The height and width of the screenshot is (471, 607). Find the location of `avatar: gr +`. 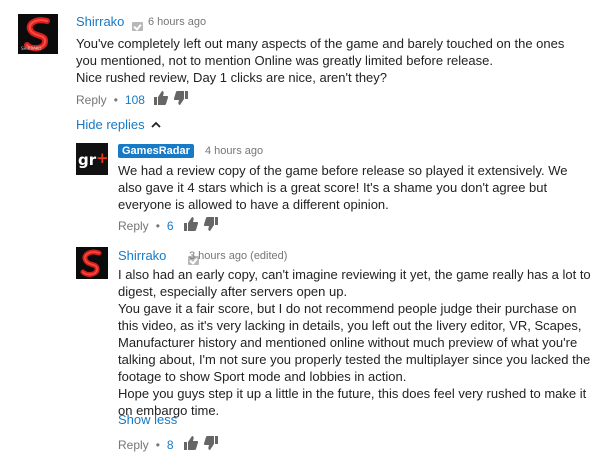

avatar: gr + is located at coordinates (92, 159).